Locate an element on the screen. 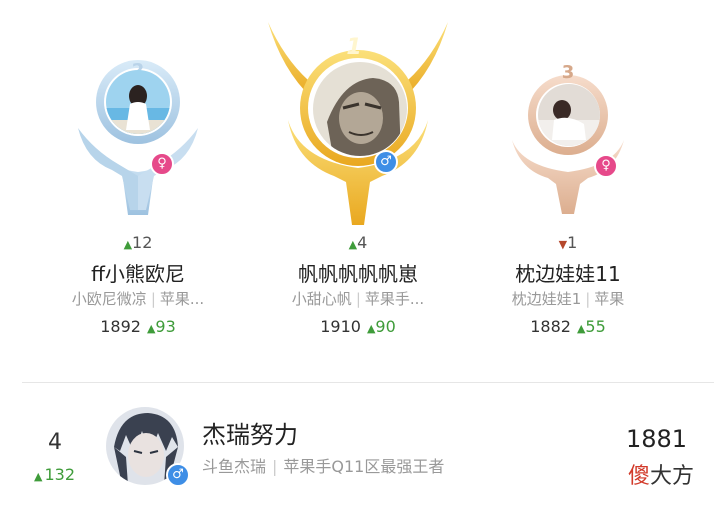 The width and height of the screenshot is (719, 508). rank-change: ▲12 is located at coordinates (138, 242).